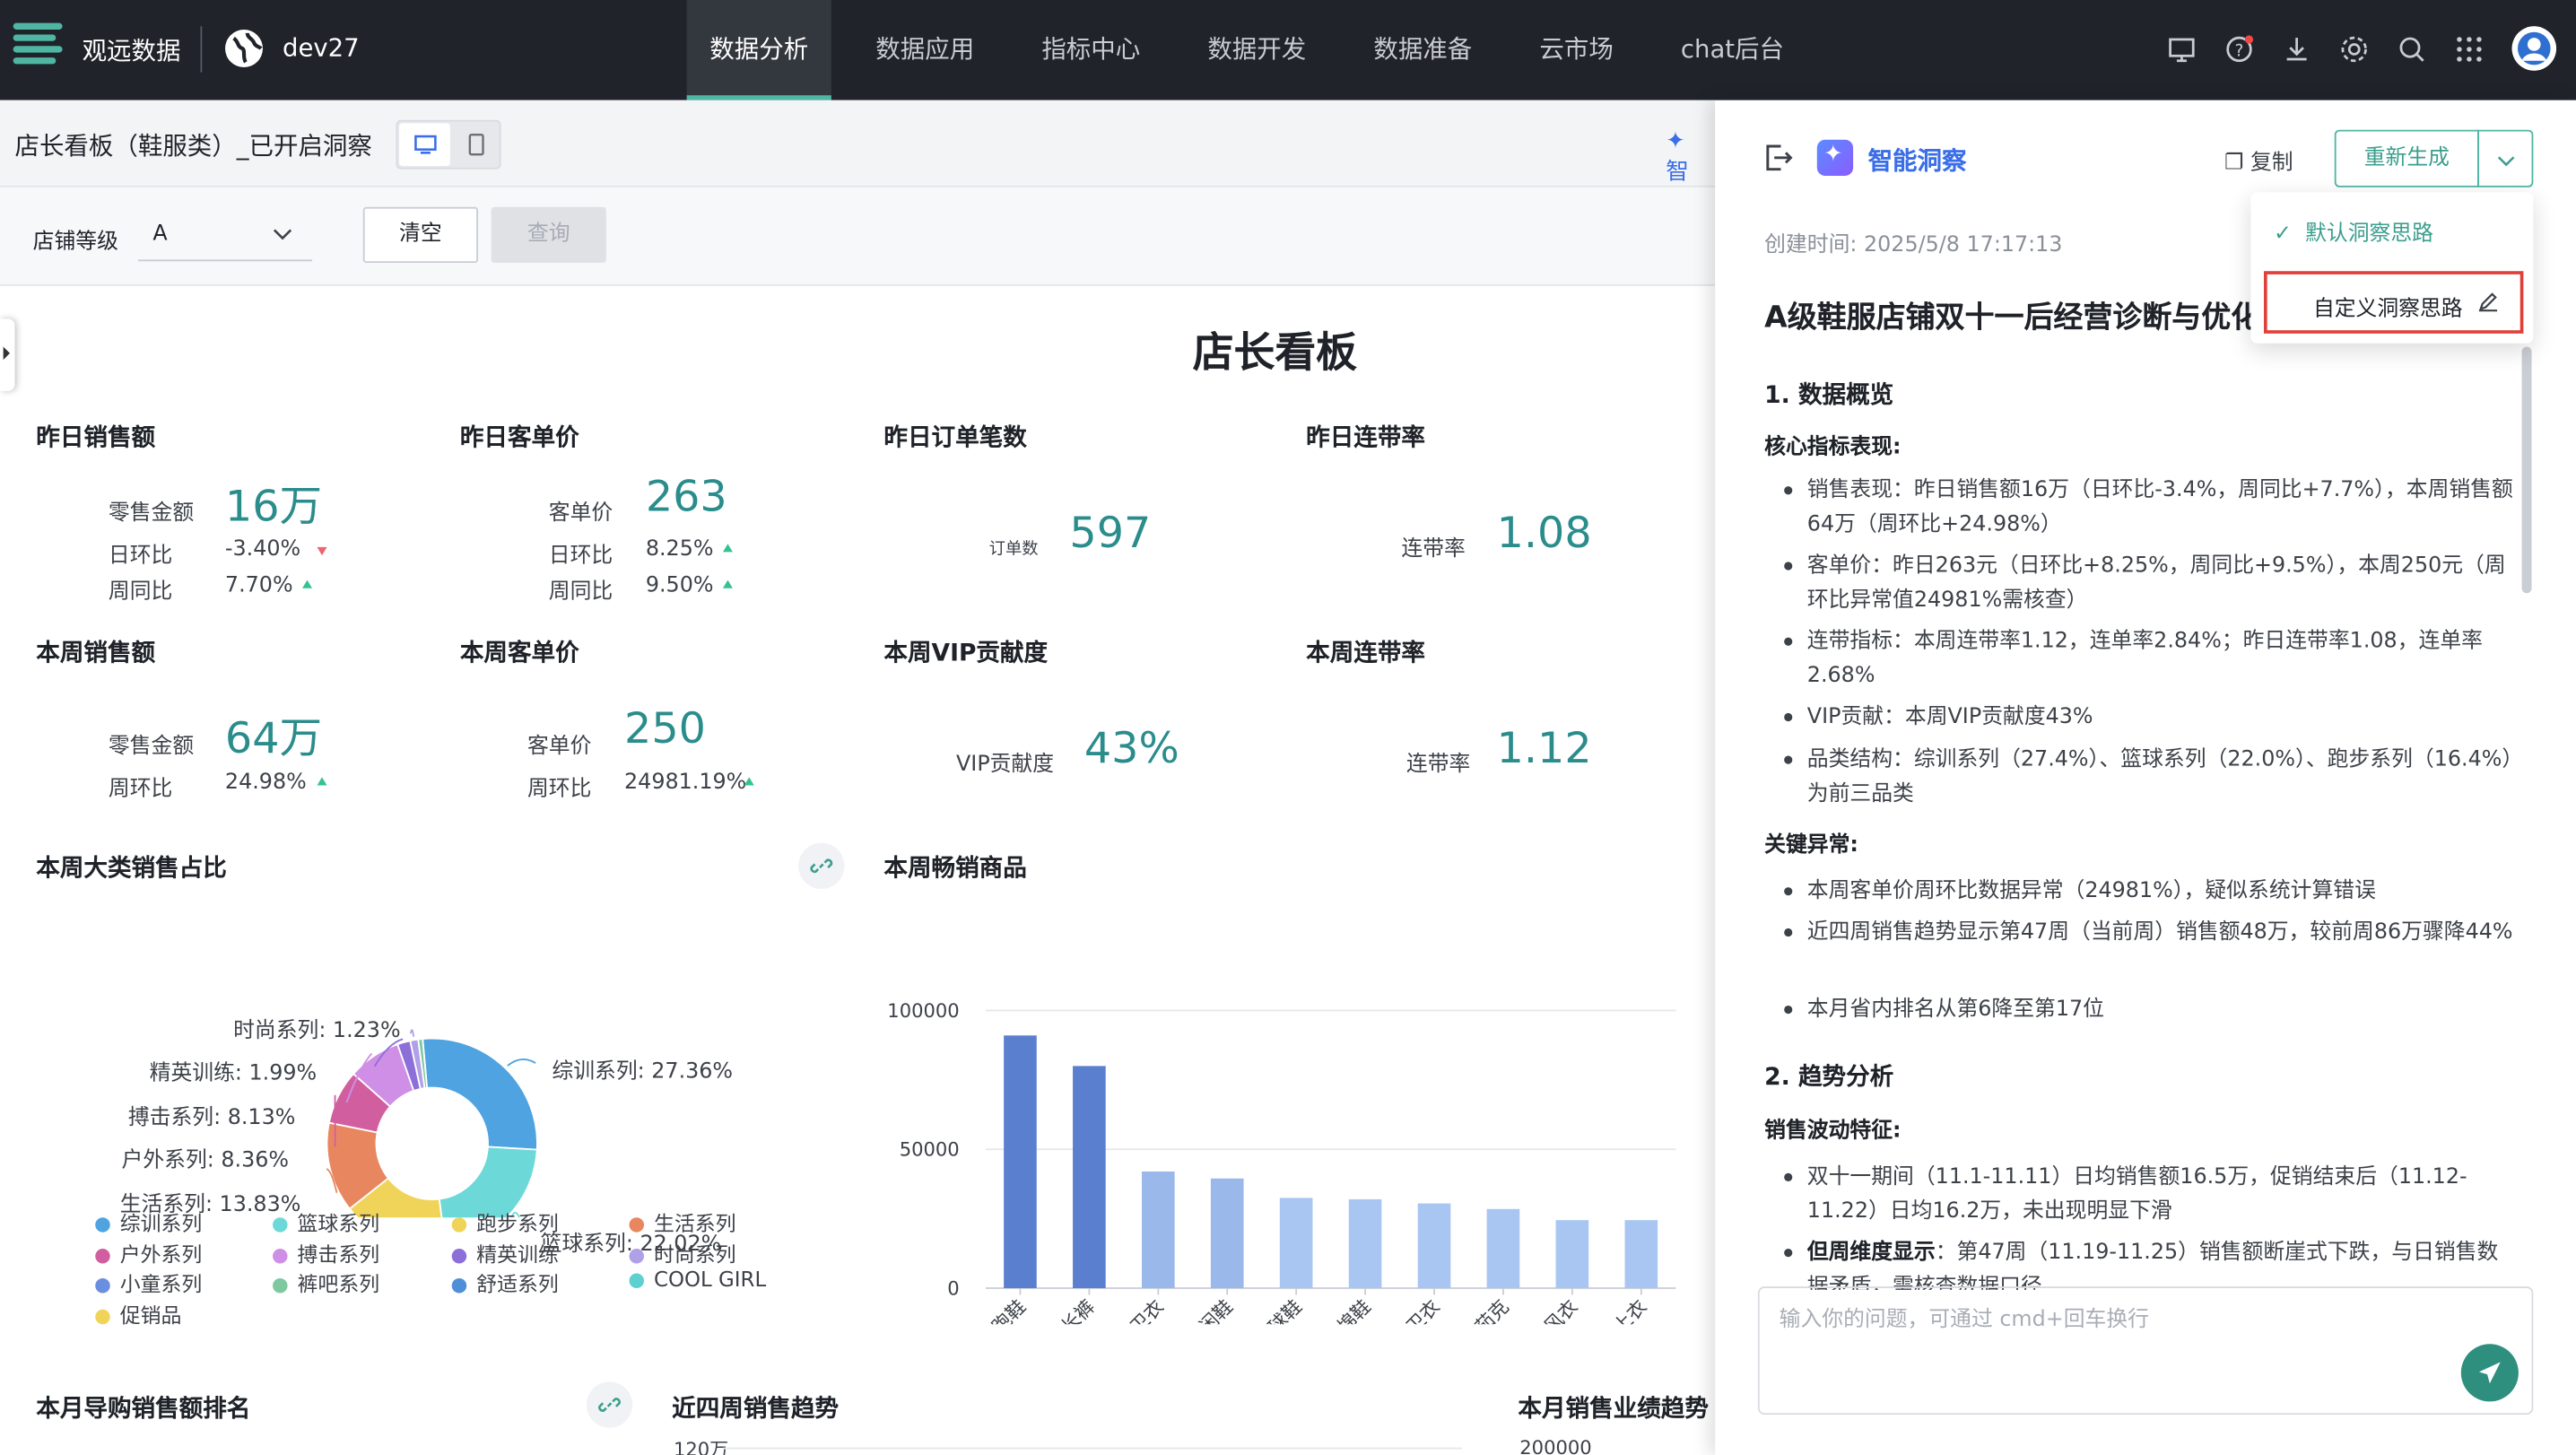  What do you see at coordinates (1354, 1309) in the screenshot?
I see `x-tick-label: 棉鞋` at bounding box center [1354, 1309].